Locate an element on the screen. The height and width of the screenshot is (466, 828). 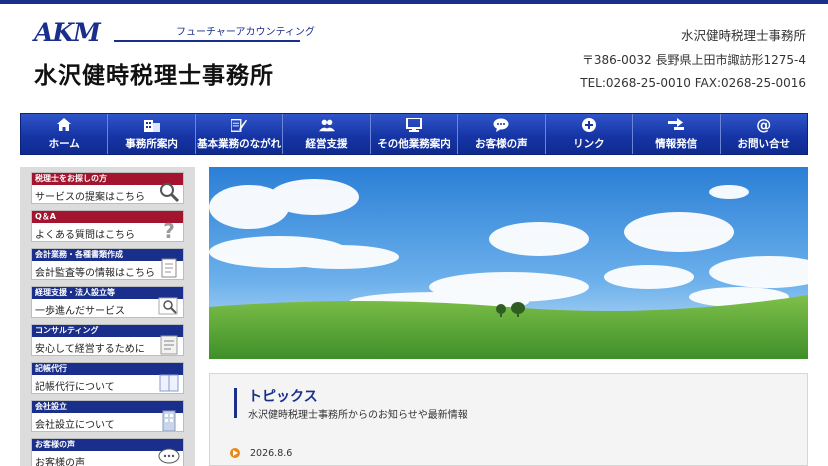
topics-title: トピックス is located at coordinates (283, 397).